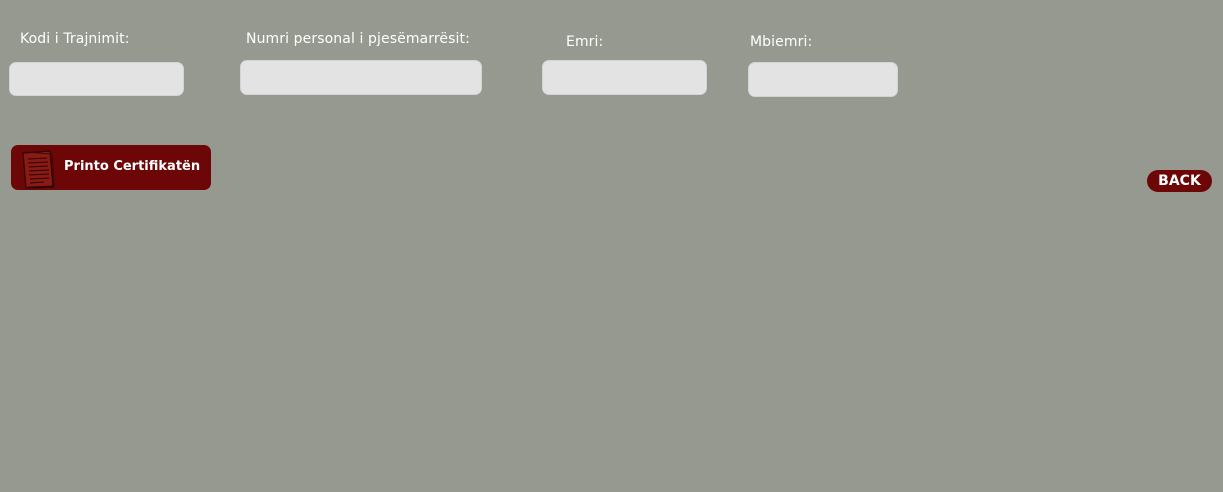  Describe the element at coordinates (361, 77) in the screenshot. I see `participant-personal-number-input` at that location.